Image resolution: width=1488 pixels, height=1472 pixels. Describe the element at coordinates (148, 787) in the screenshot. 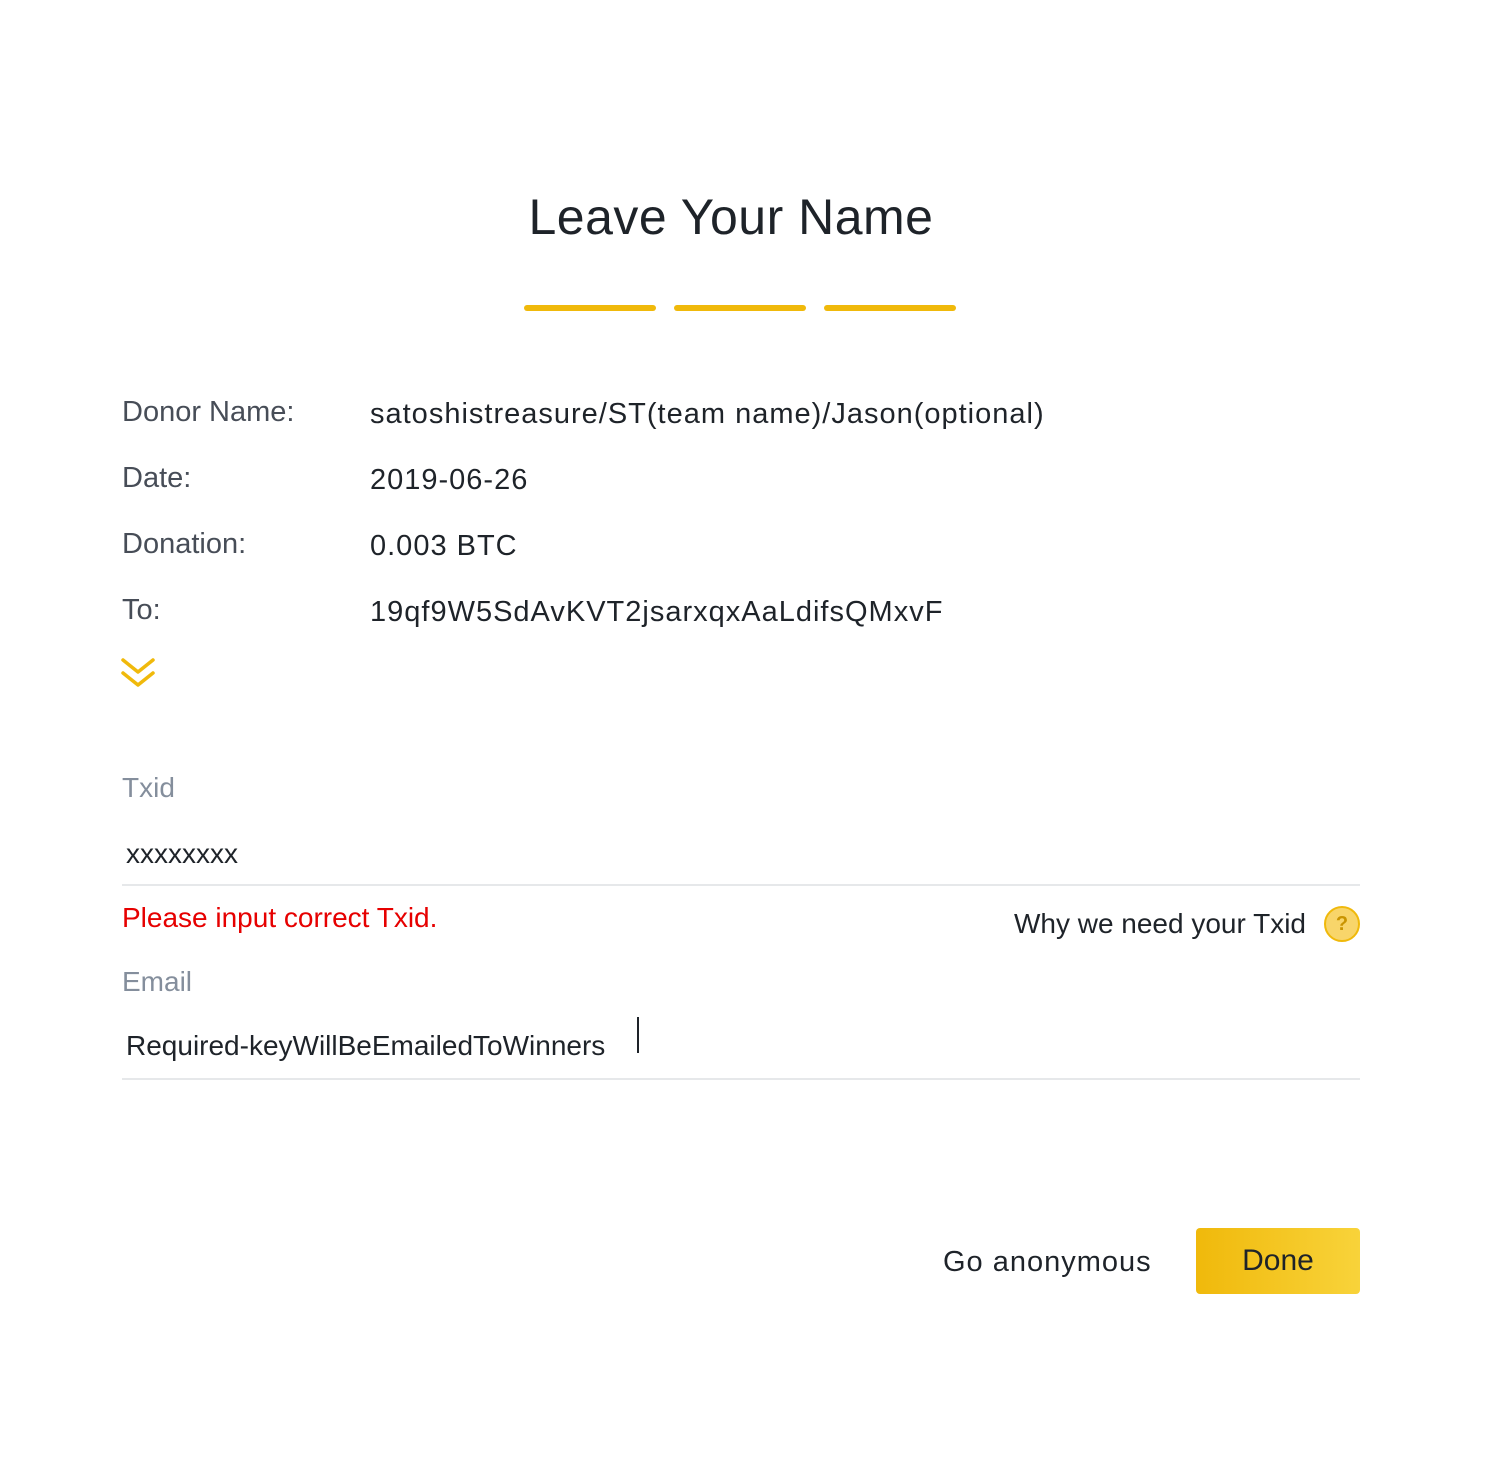

I see `txid-label: Txid` at that location.